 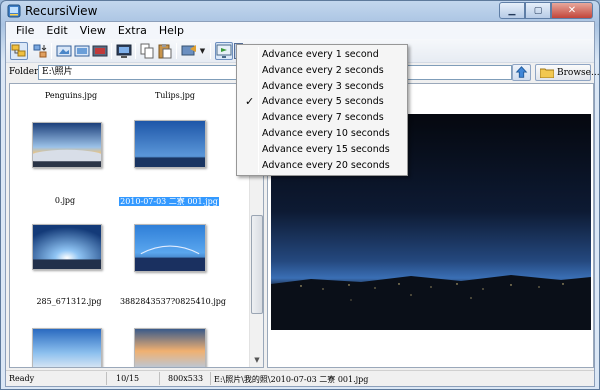 I want to click on menu-edit: Edit, so click(x=56, y=30).